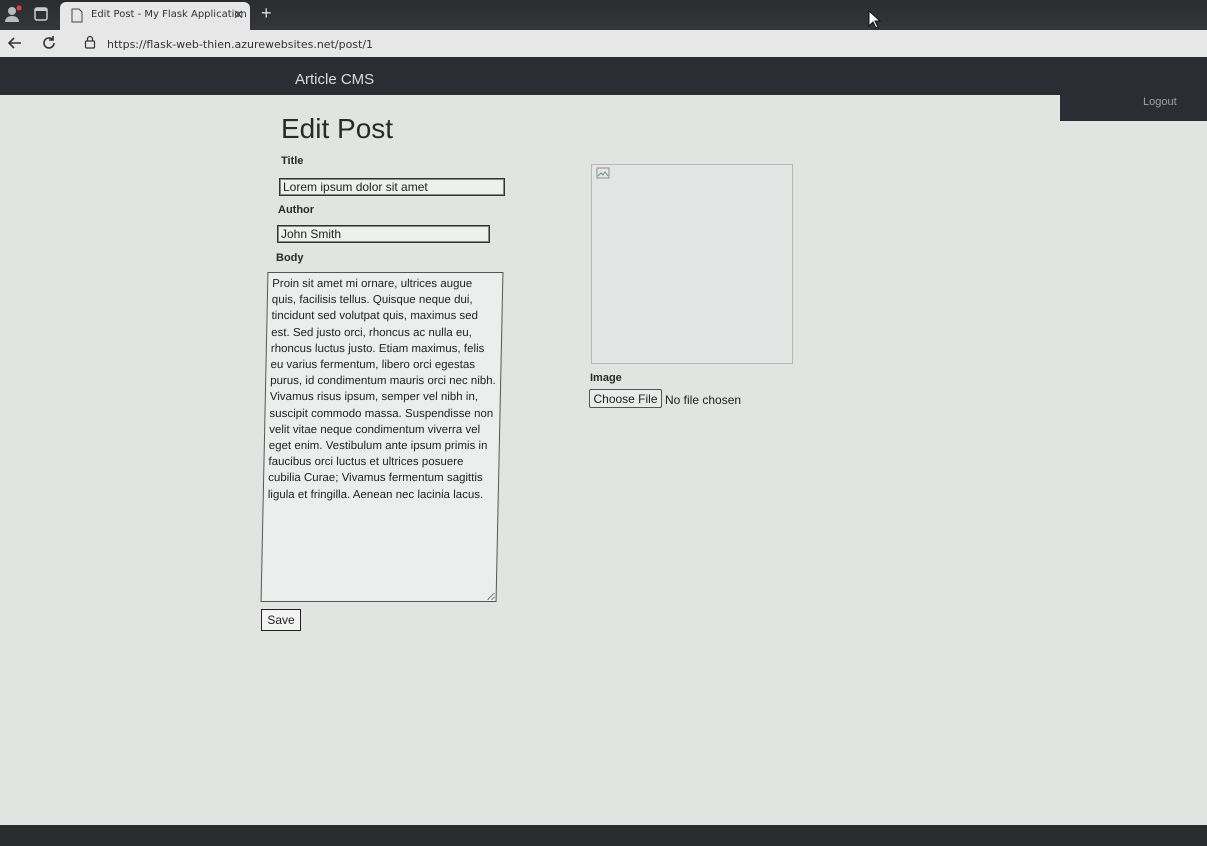 The height and width of the screenshot is (846, 1207). What do you see at coordinates (392, 187) in the screenshot?
I see `title-input` at bounding box center [392, 187].